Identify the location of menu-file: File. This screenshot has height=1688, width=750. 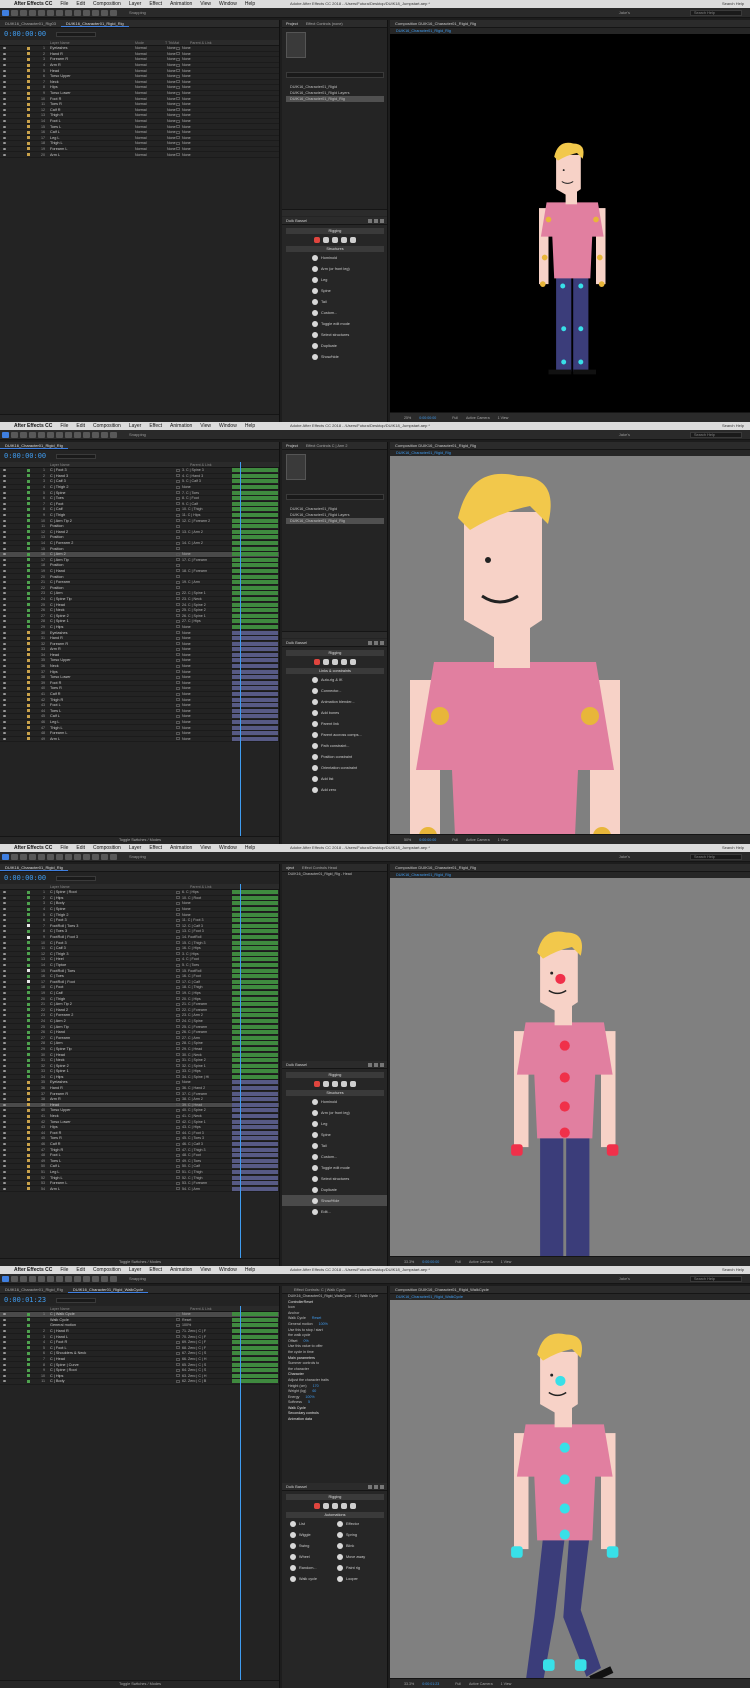
(64, 848).